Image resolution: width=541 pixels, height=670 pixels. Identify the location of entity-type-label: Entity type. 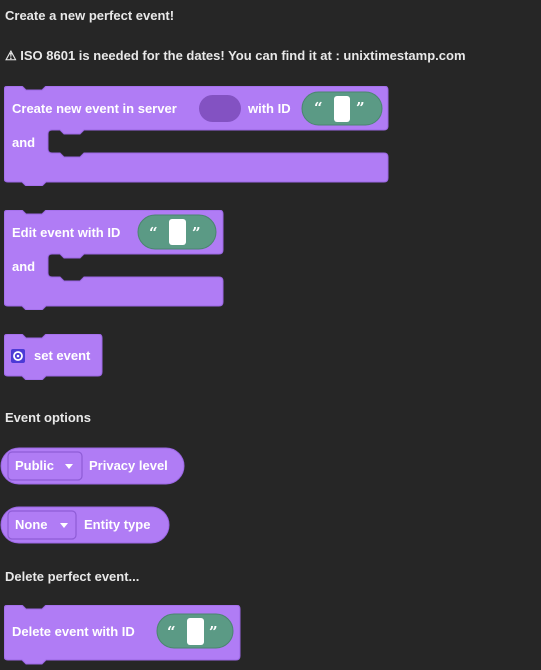
(117, 524).